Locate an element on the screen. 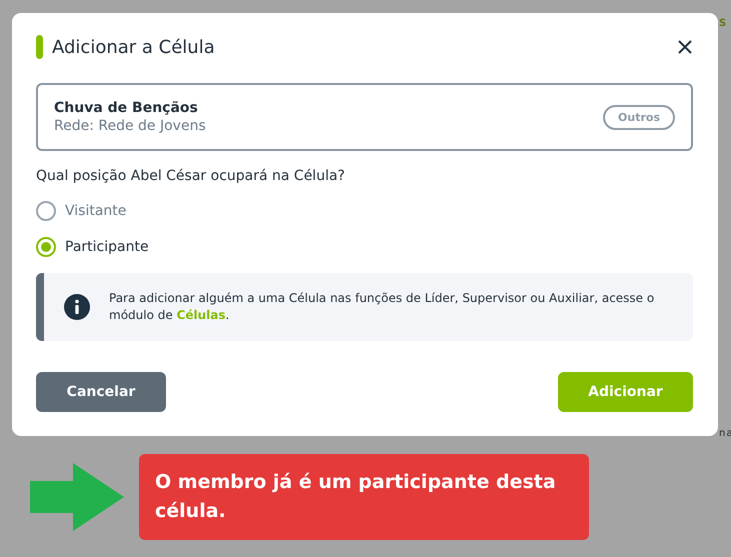 This screenshot has width=731, height=557. question-text: Qual posição Abel César ocupará na Célula? is located at coordinates (191, 176).